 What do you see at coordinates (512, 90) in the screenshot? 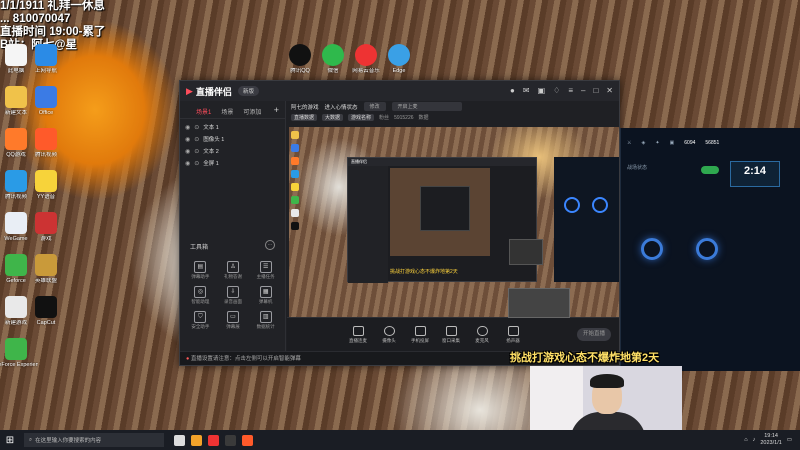
I see `avatar-icon: ●` at bounding box center [512, 90].